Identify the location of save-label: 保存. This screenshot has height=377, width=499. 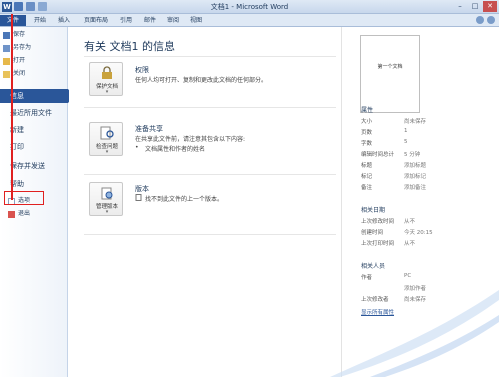
(19, 34).